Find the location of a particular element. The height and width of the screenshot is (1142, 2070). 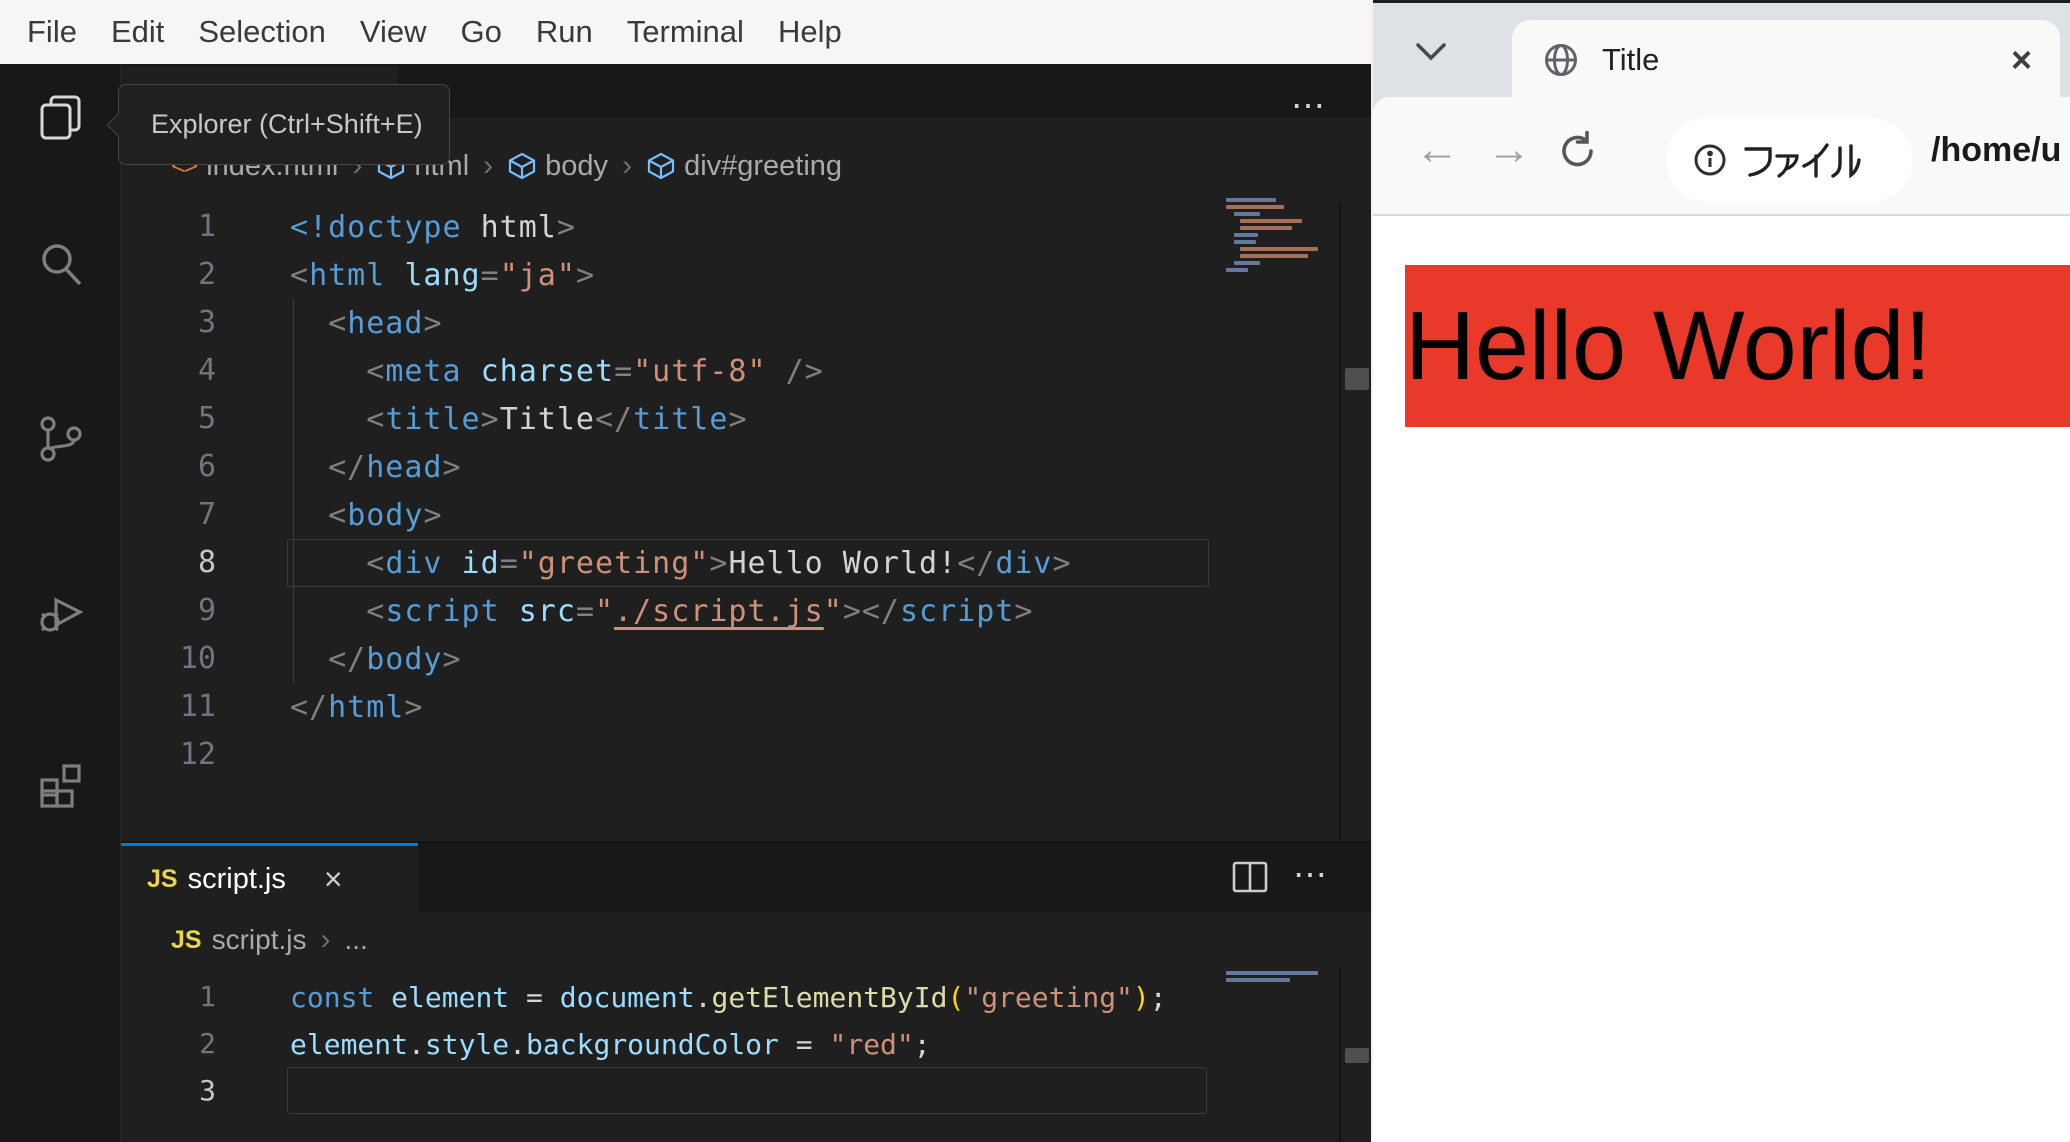

line-number: 9 is located at coordinates (206, 610).